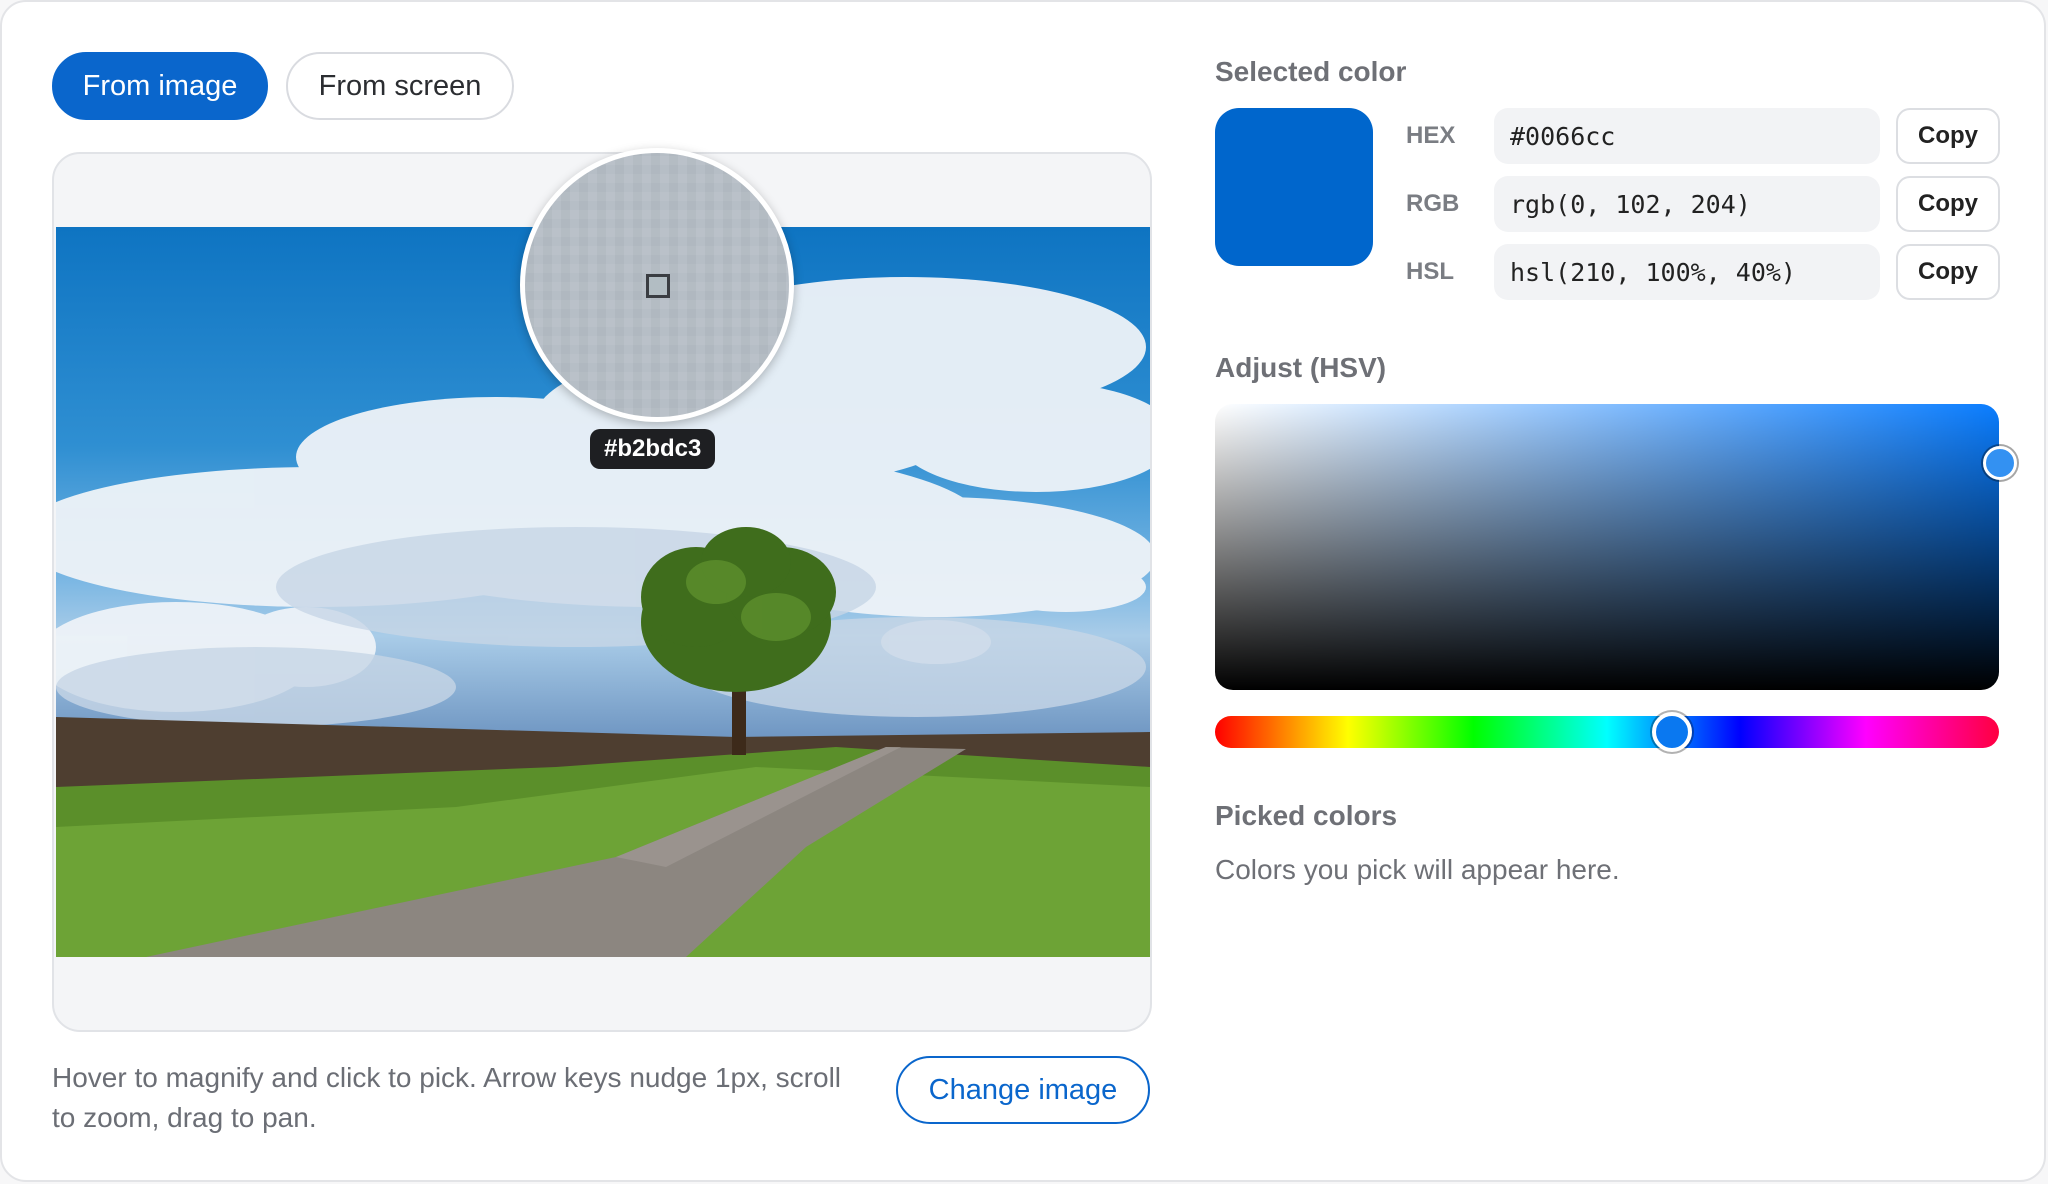 The width and height of the screenshot is (2048, 1184). I want to click on tab-from-screen: From screen, so click(400, 86).